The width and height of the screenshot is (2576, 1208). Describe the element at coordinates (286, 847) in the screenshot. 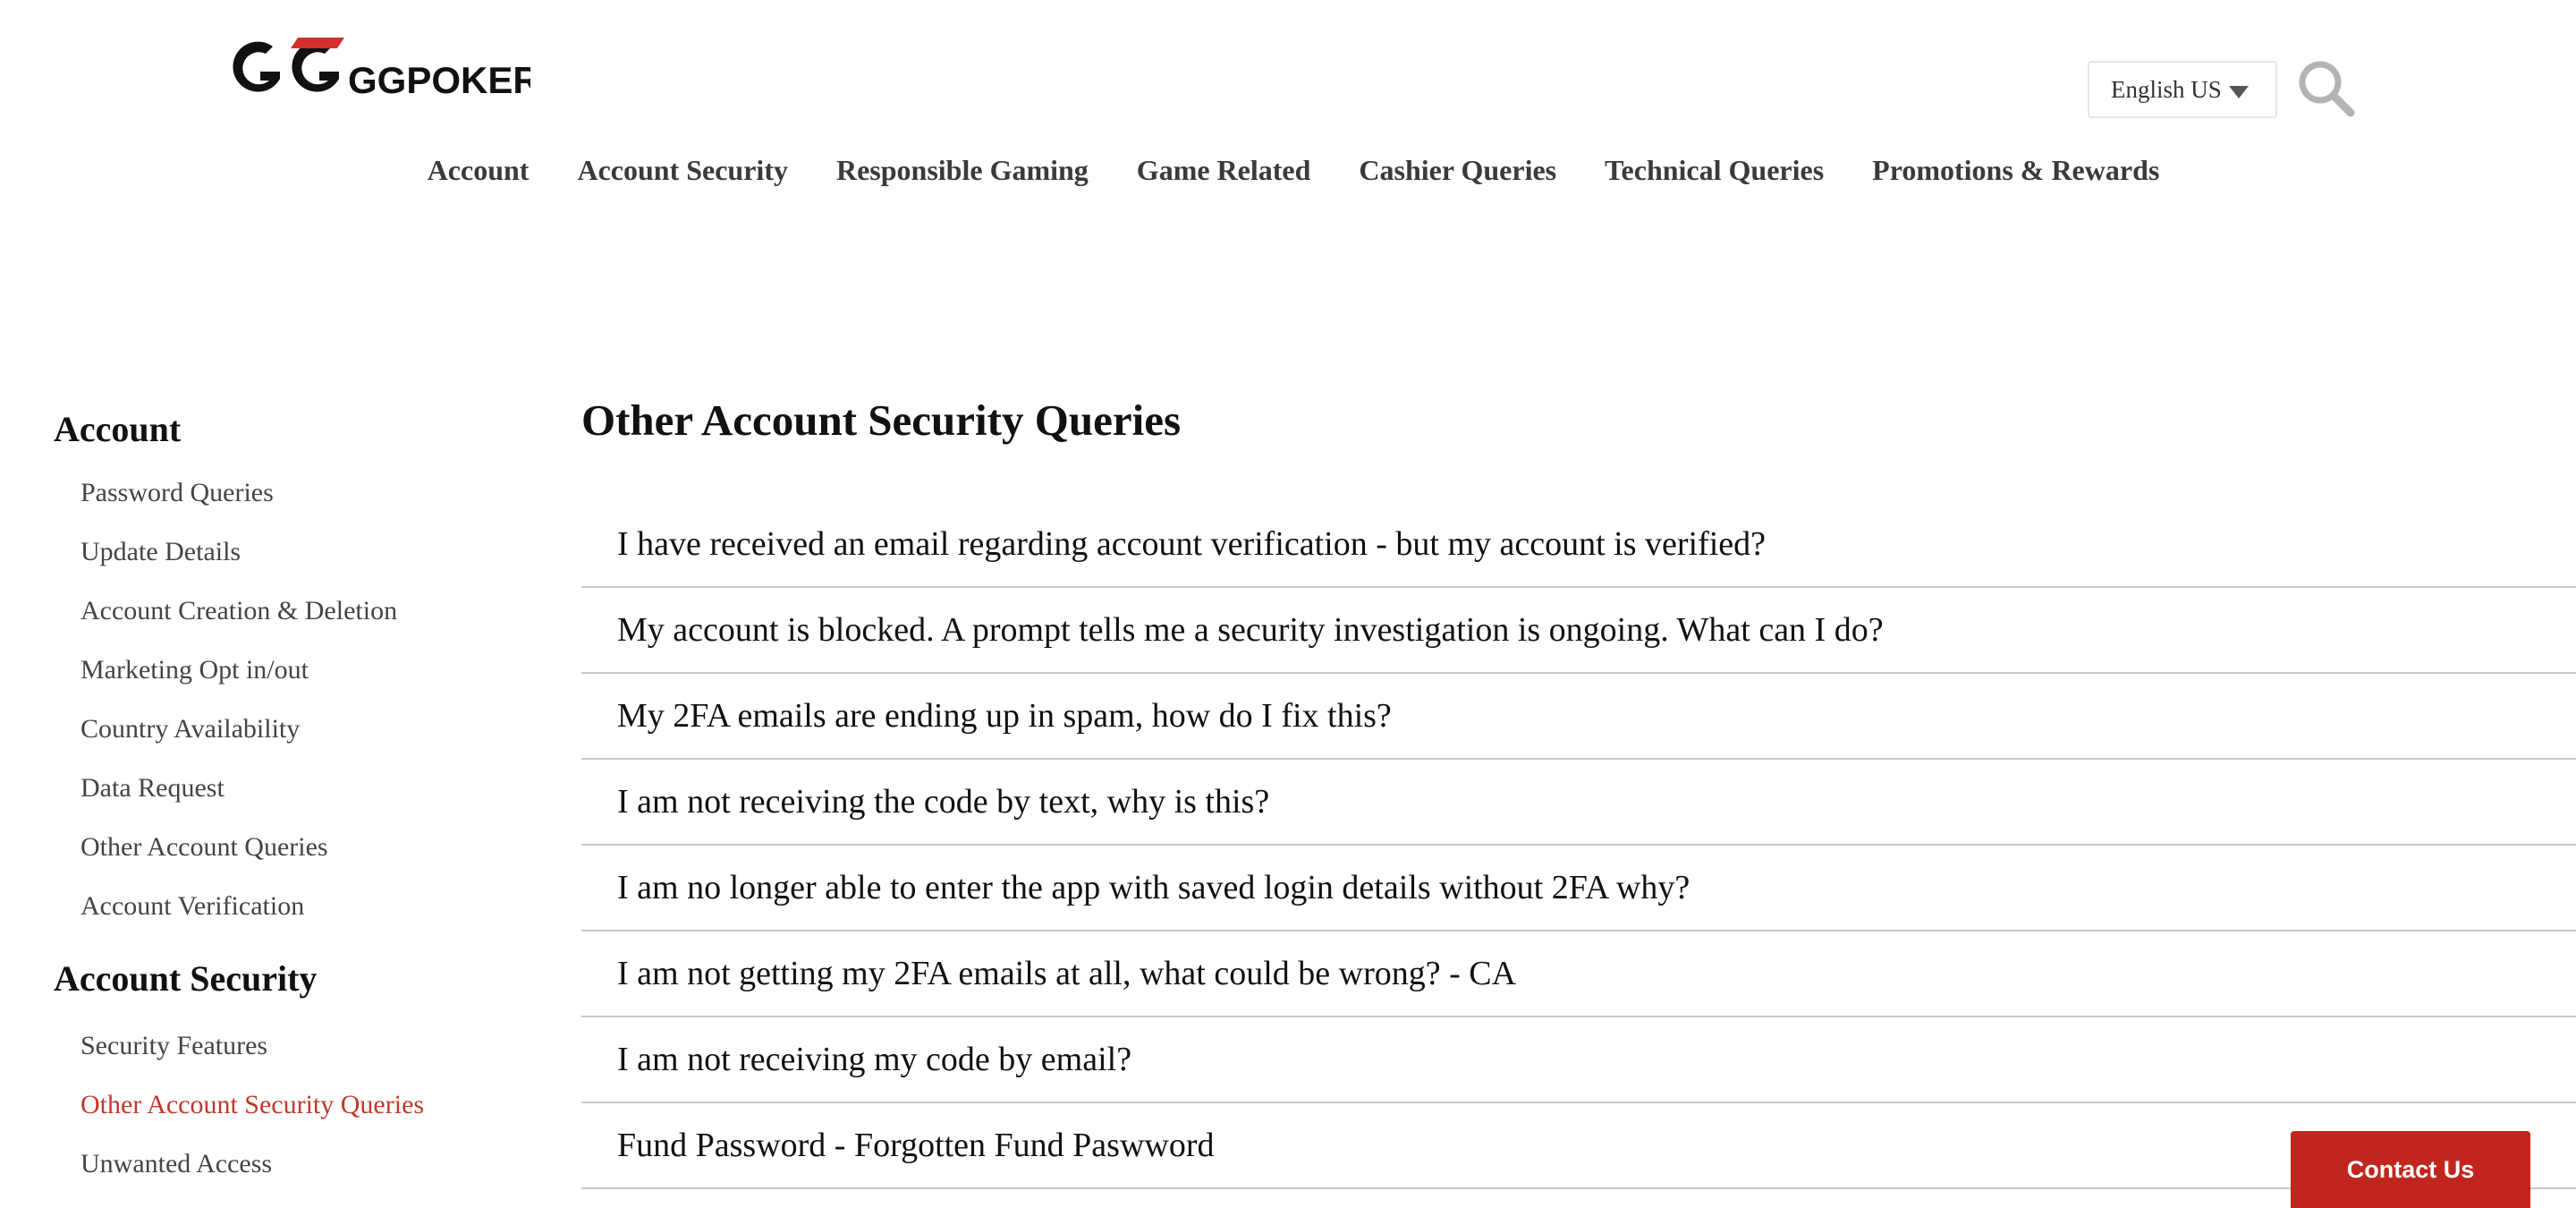

I see `sidebar-item-other-account-queries: Other Account Queries` at that location.